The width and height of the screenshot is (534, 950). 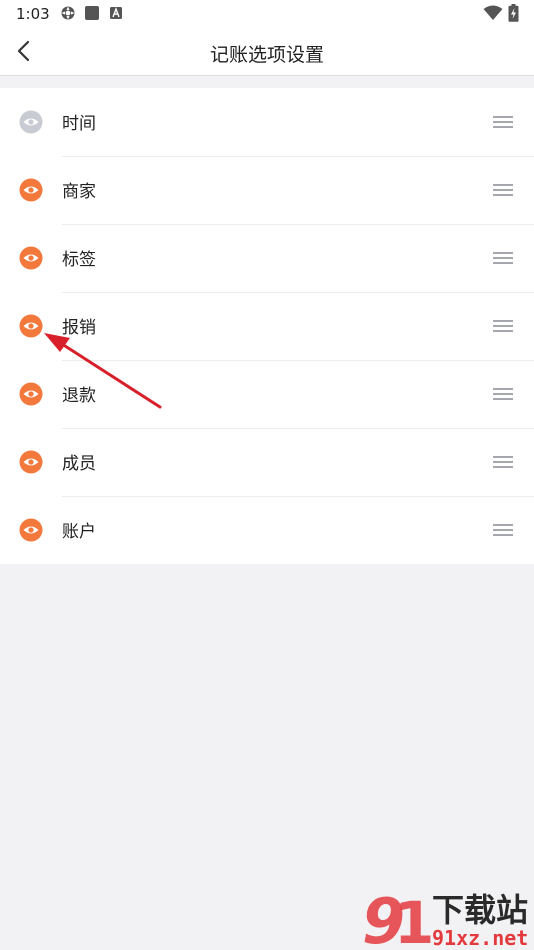 I want to click on option-row-time: 时间, so click(x=267, y=122).